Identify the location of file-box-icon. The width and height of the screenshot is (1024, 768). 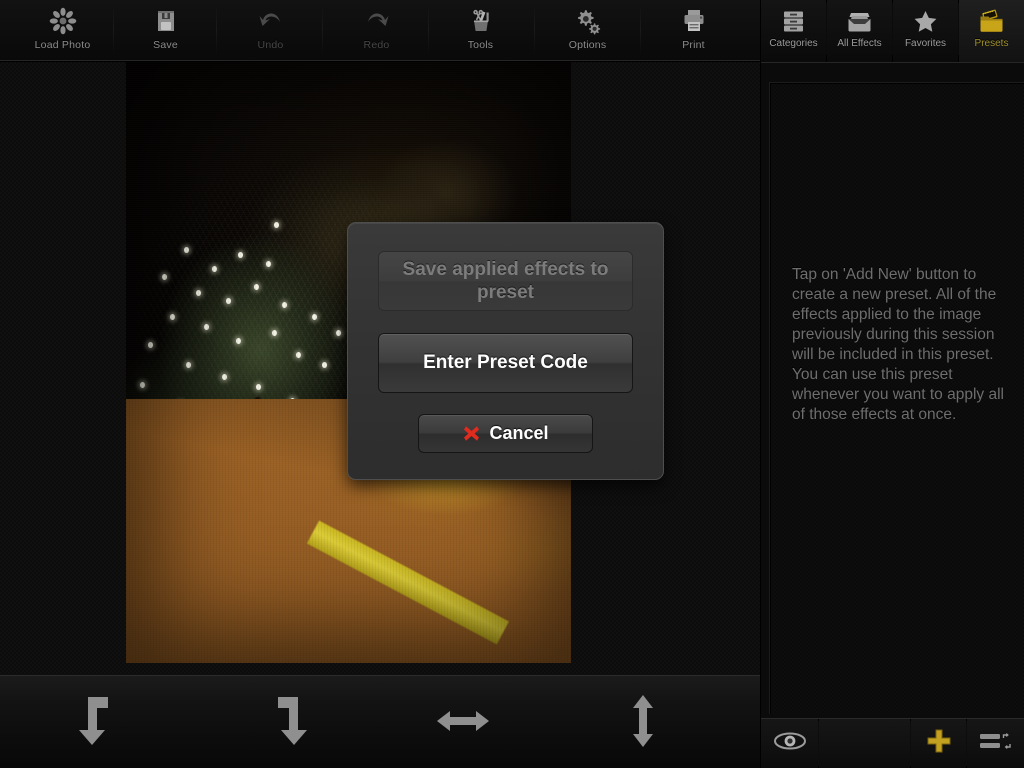
(859, 21).